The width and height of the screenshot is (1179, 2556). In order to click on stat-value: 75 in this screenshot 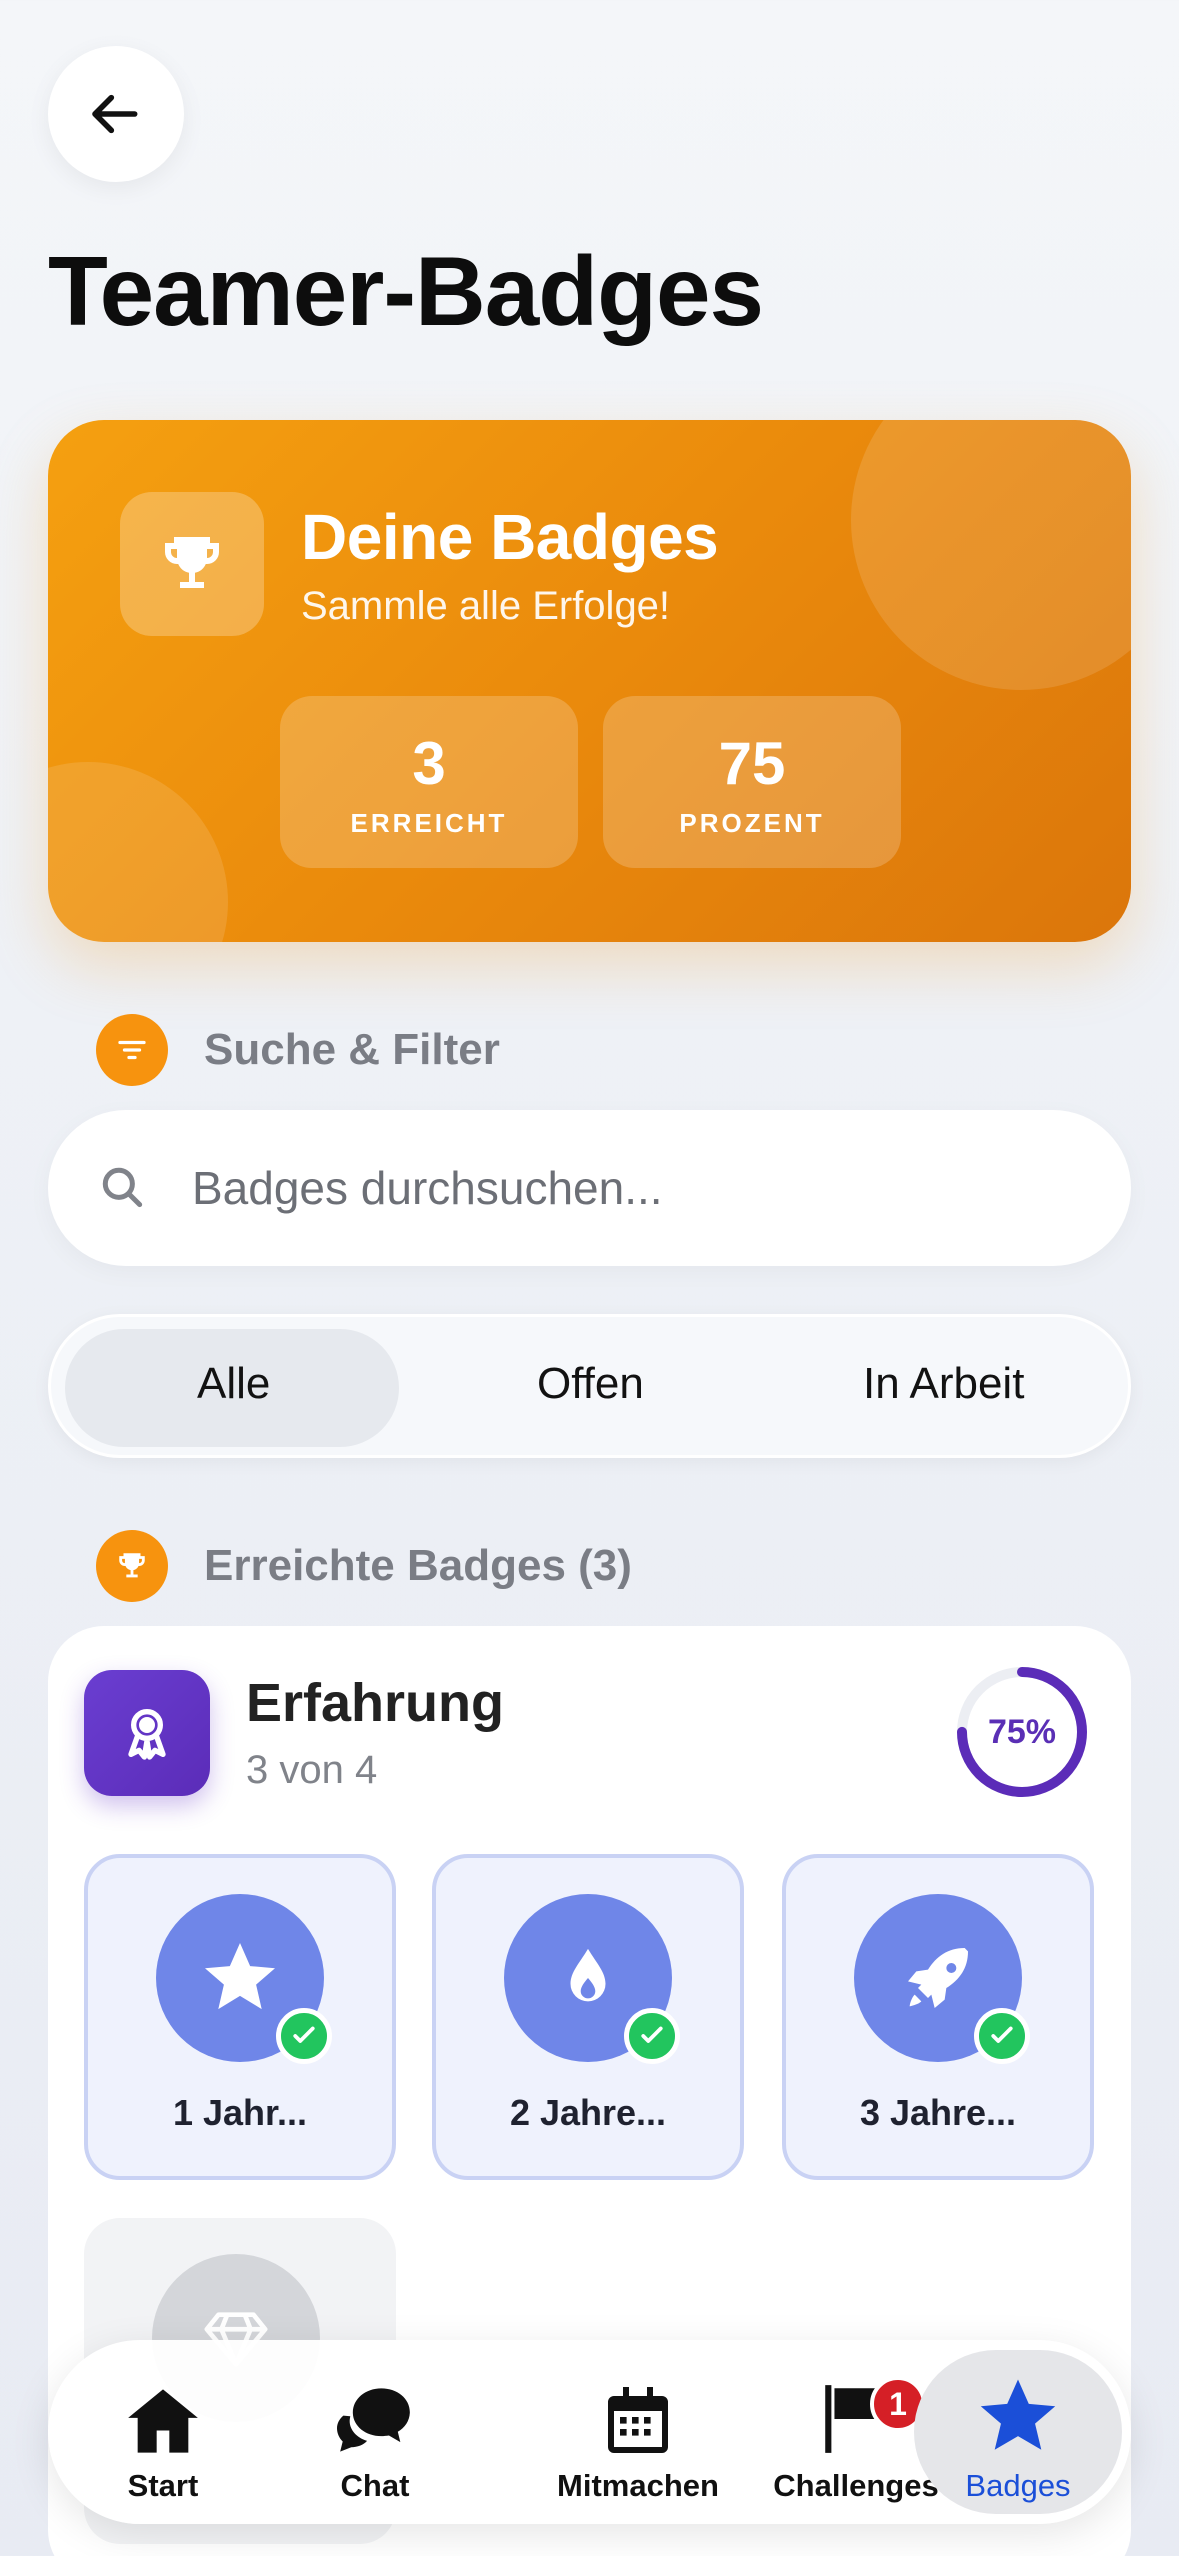, I will do `click(752, 763)`.